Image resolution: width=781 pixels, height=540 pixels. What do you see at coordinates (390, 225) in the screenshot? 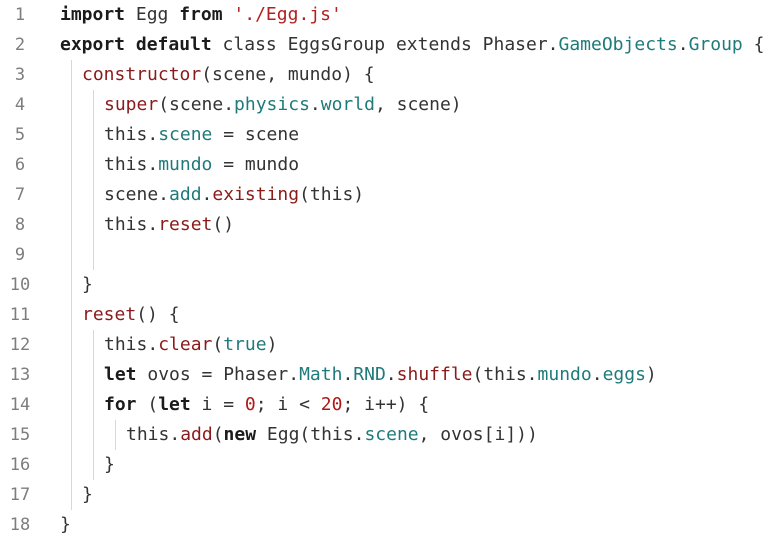
I see `code-line: 8 this.reset()` at bounding box center [390, 225].